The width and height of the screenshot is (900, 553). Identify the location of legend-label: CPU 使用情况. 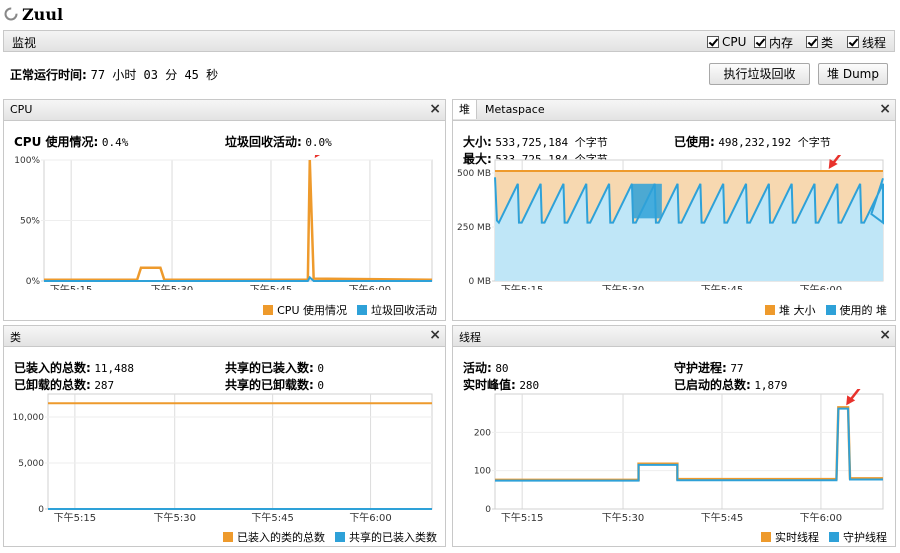
(312, 310).